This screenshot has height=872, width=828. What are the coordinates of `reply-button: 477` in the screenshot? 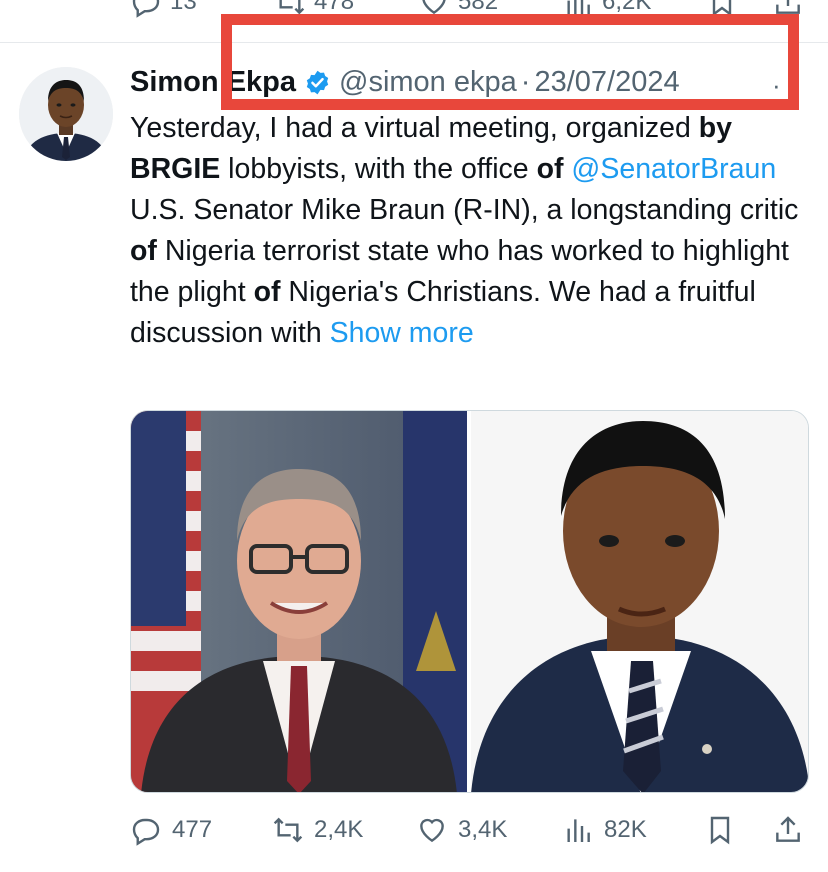 It's located at (171, 830).